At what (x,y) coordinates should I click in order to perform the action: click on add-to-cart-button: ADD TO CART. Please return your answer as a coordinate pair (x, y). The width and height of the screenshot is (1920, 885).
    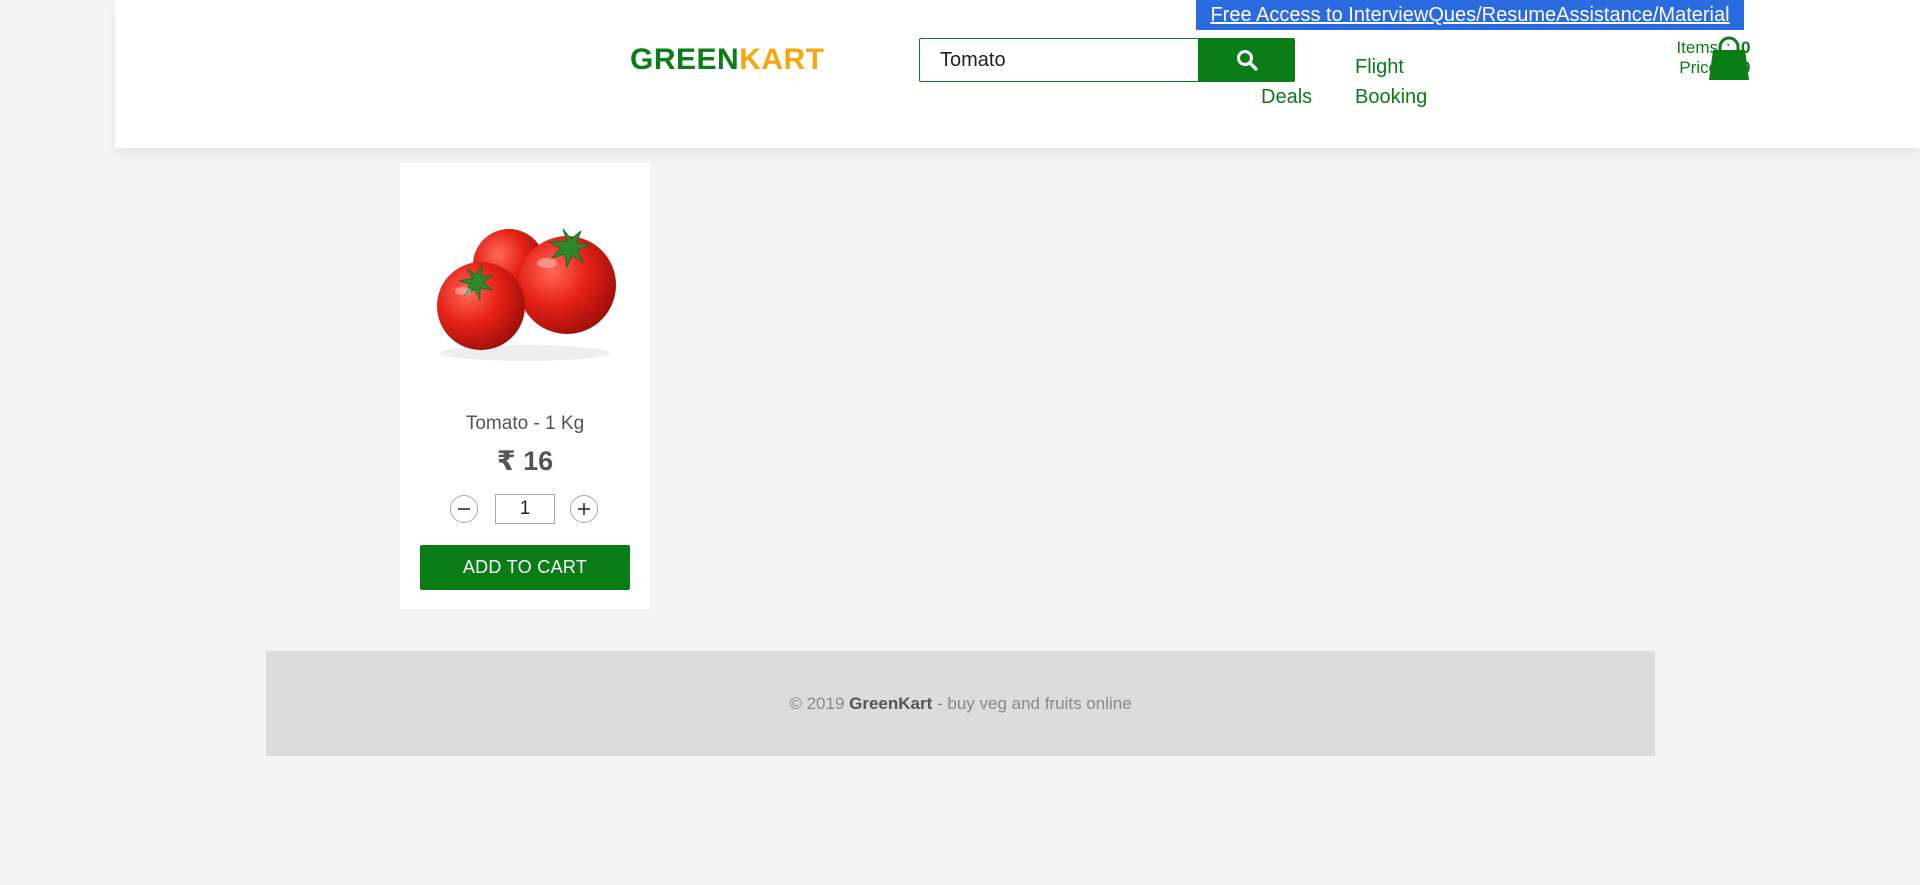
    Looking at the image, I should click on (525, 567).